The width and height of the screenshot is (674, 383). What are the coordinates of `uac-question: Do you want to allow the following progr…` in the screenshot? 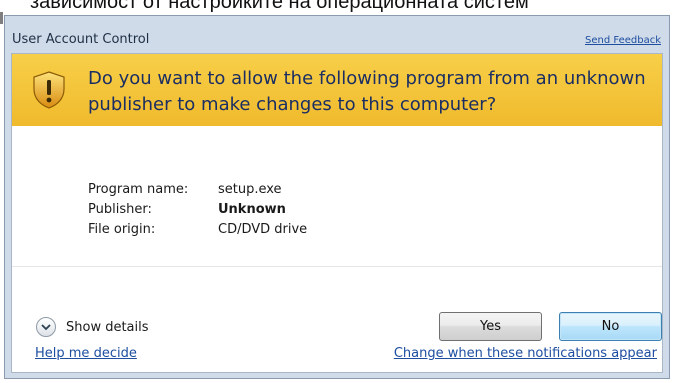 It's located at (367, 91).